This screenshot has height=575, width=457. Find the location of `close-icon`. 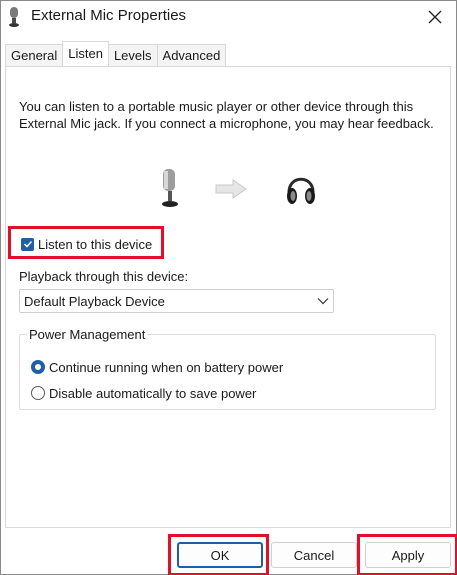

close-icon is located at coordinates (435, 17).